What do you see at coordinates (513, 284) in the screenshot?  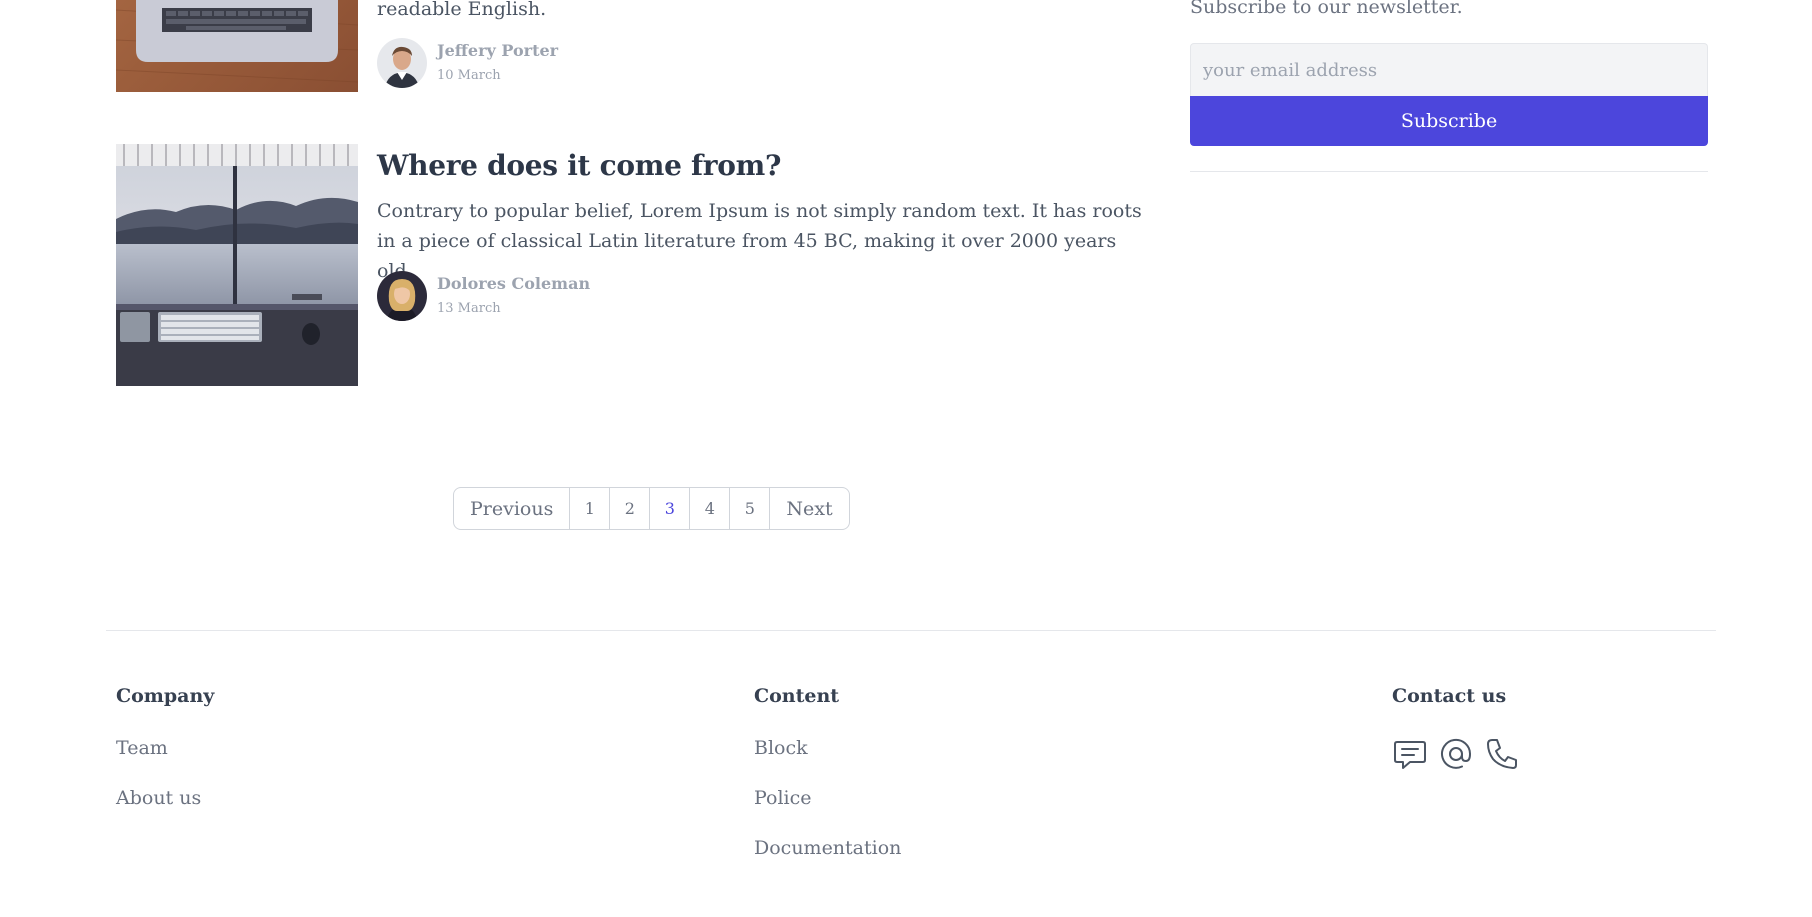 I see `author-name: Dolores Coleman` at bounding box center [513, 284].